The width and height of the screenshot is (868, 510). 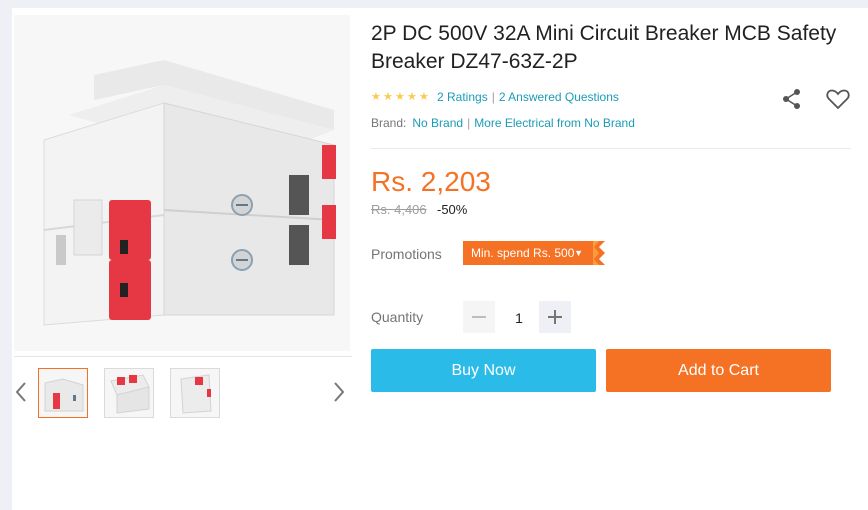 I want to click on dropdown-arrow-icon: ▼, so click(x=578, y=253).